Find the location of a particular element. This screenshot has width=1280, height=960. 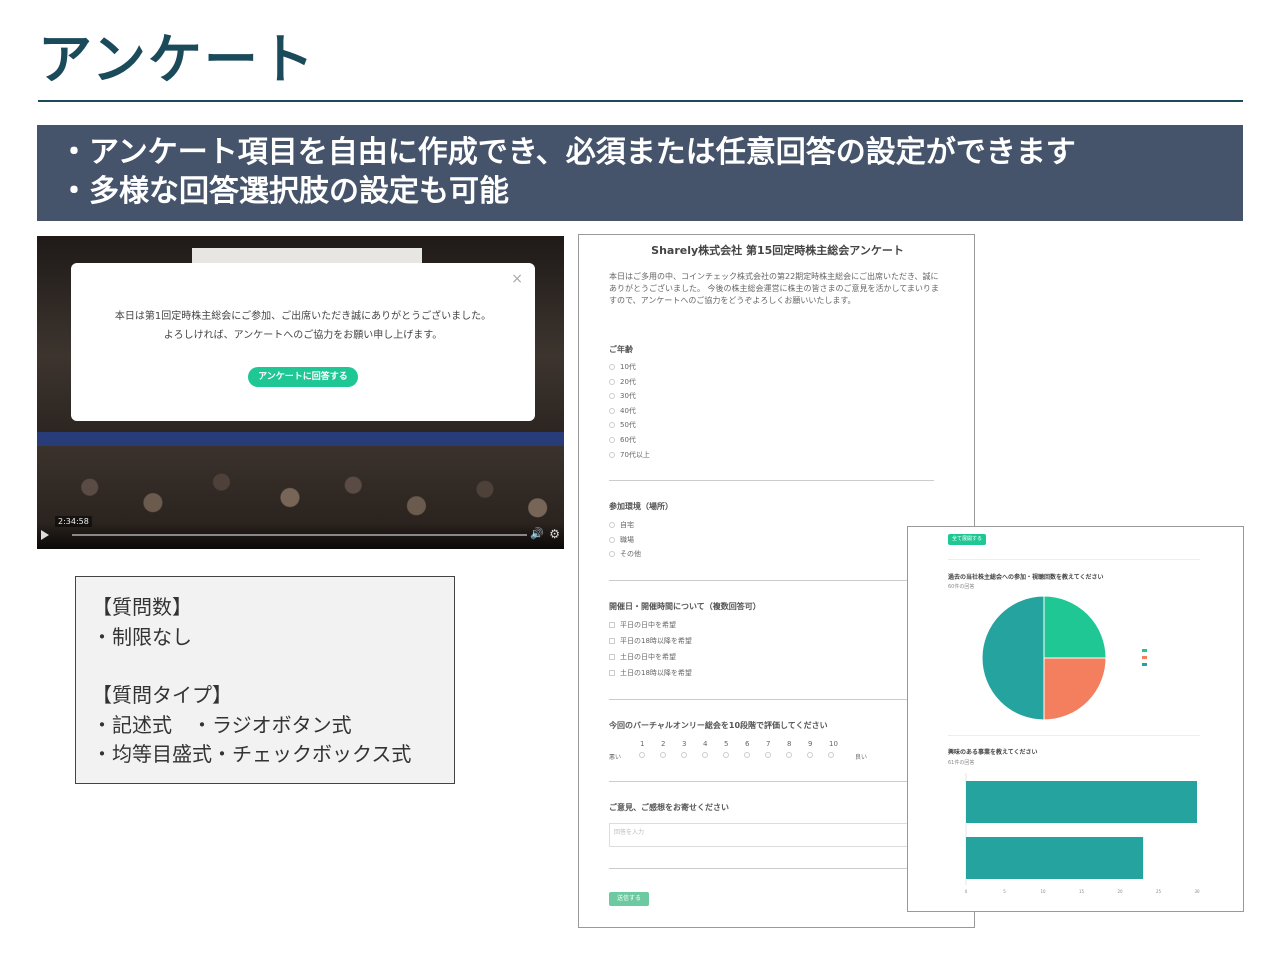

video-time: 2:34:58 is located at coordinates (73, 521).